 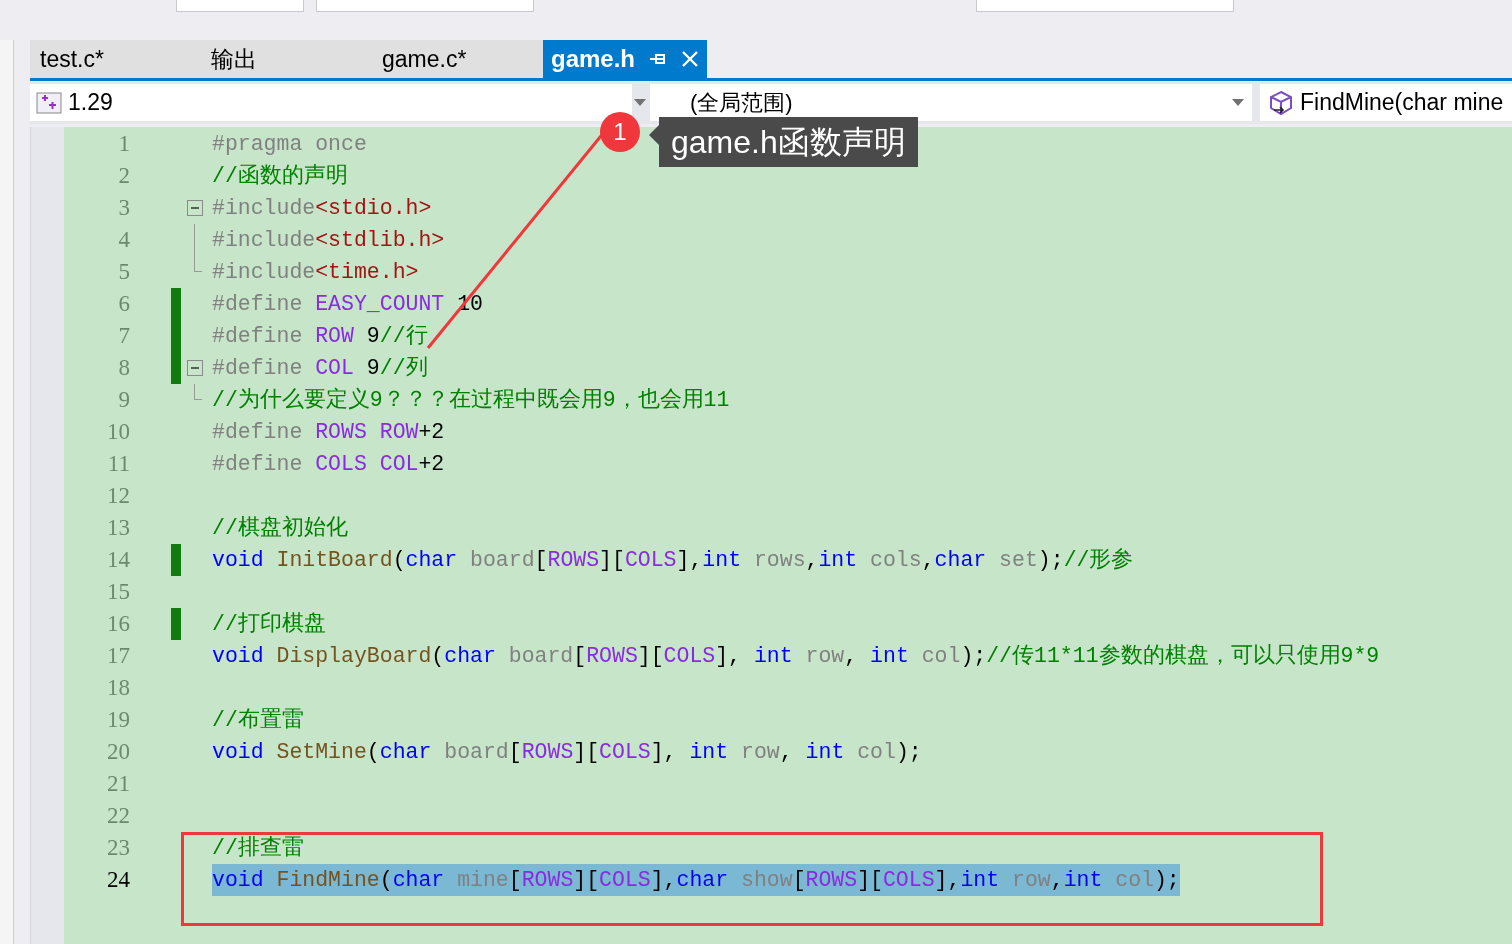 I want to click on line-number: 23, so click(x=118, y=847).